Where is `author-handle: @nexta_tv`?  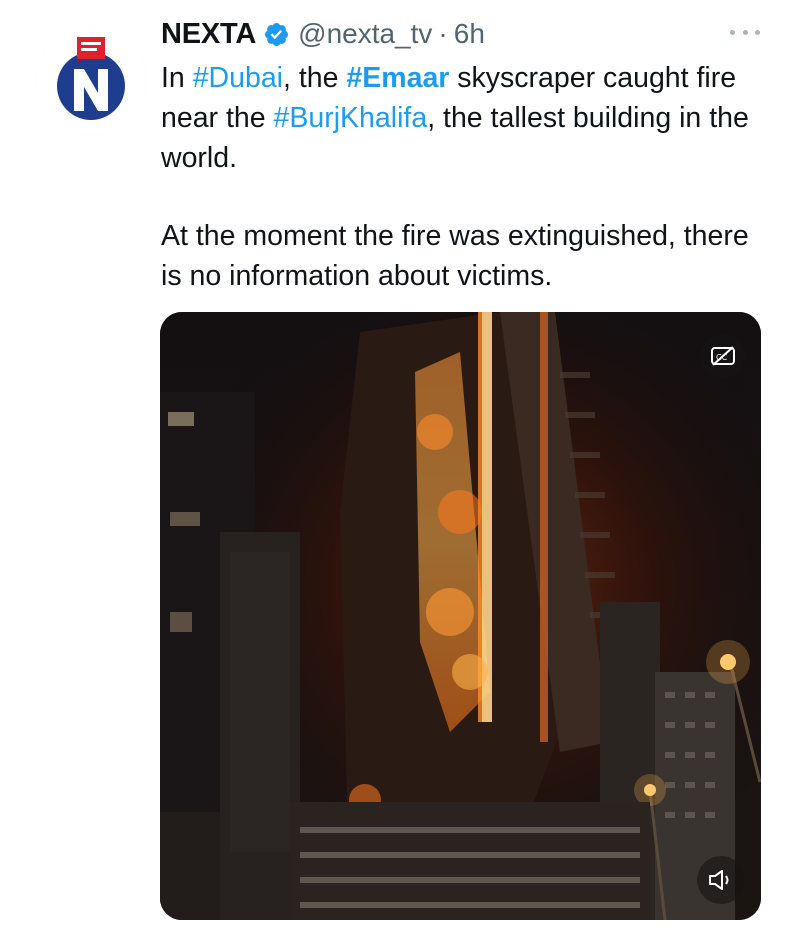
author-handle: @nexta_tv is located at coordinates (365, 34).